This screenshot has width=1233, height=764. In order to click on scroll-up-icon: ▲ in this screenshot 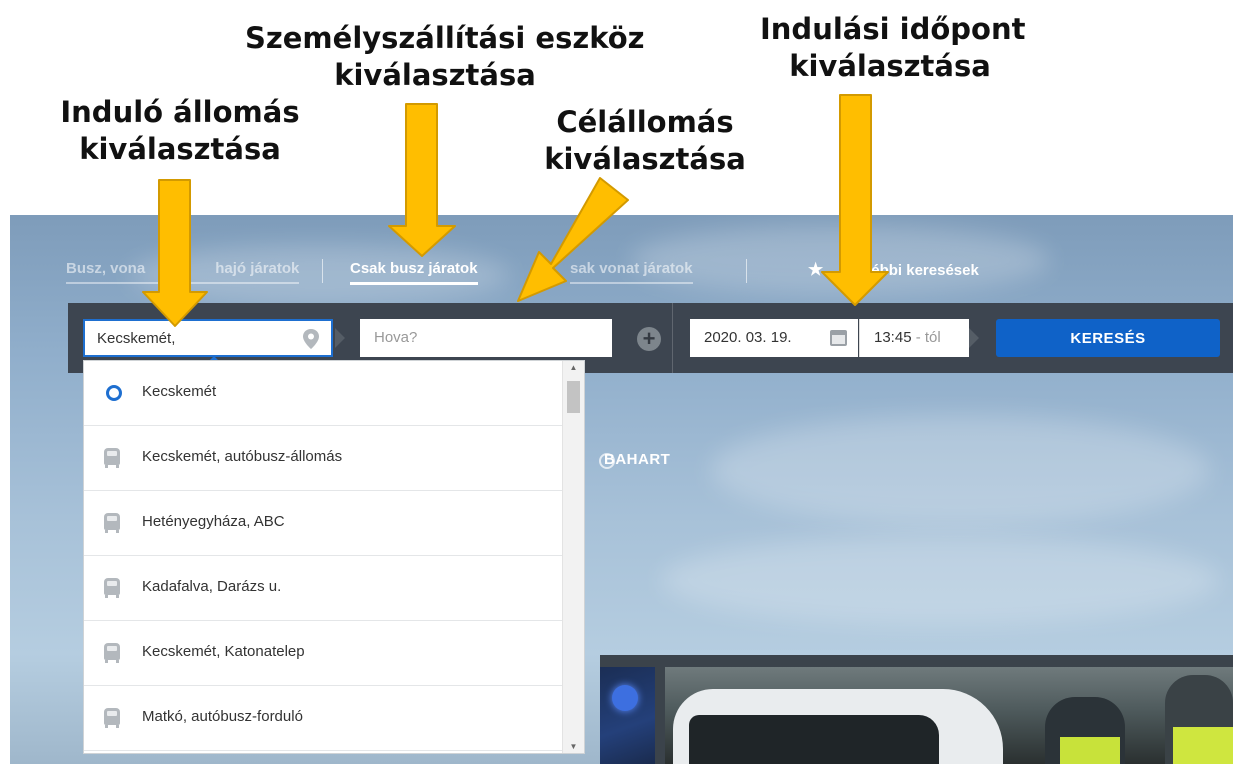, I will do `click(573, 367)`.